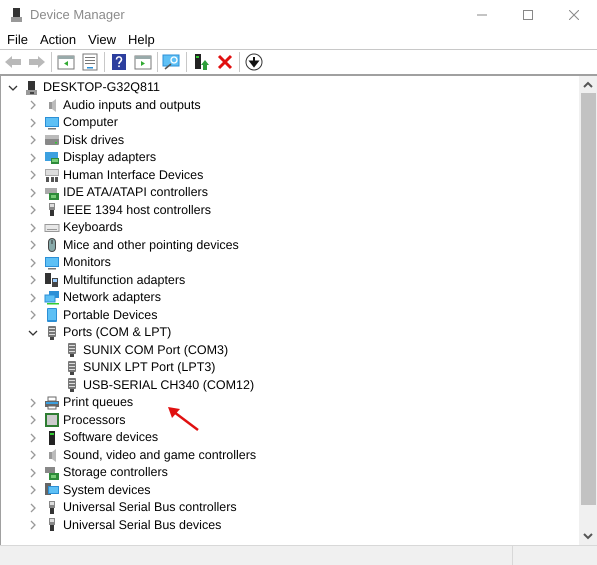 Image resolution: width=597 pixels, height=565 pixels. Describe the element at coordinates (98, 402) in the screenshot. I see `tree-item: Print queues` at that location.